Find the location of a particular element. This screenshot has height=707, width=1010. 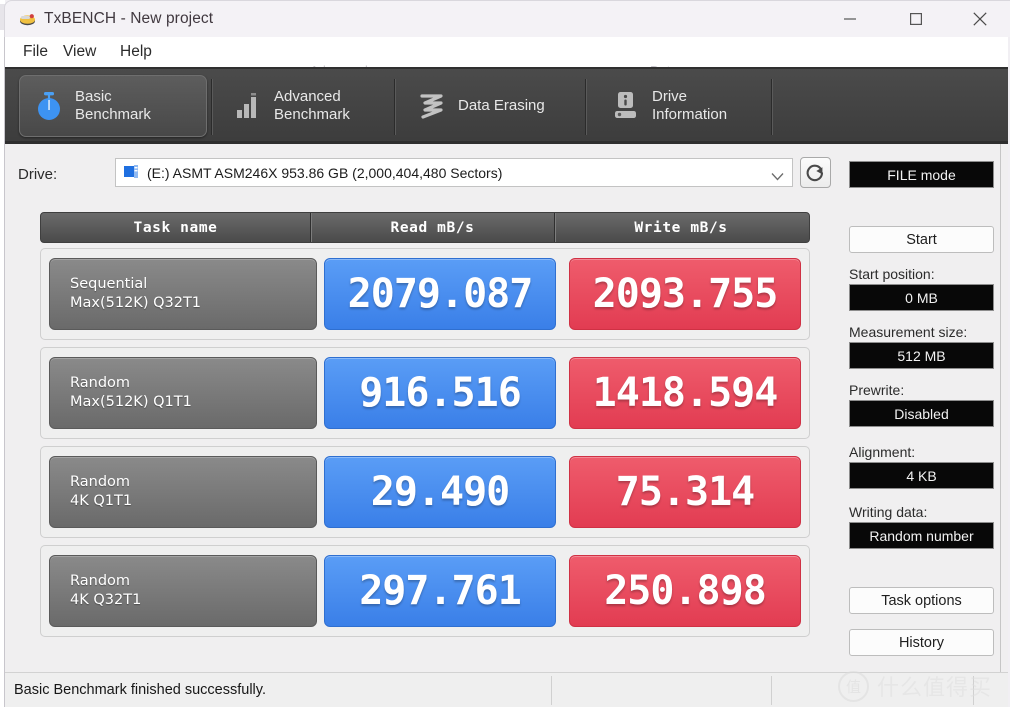

tab-label-data-erasing: Data Erasing is located at coordinates (501, 105).